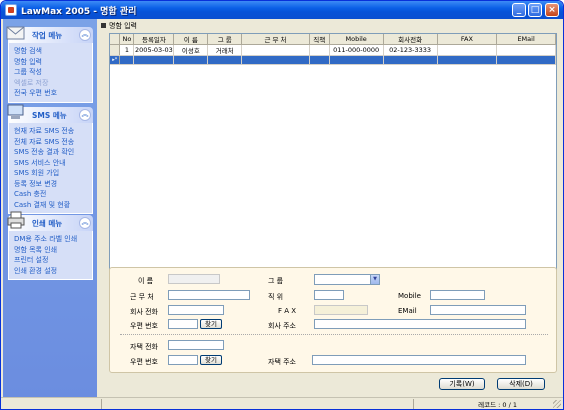 The width and height of the screenshot is (564, 410). Describe the element at coordinates (127, 50) in the screenshot. I see `grid-cell: 1` at that location.